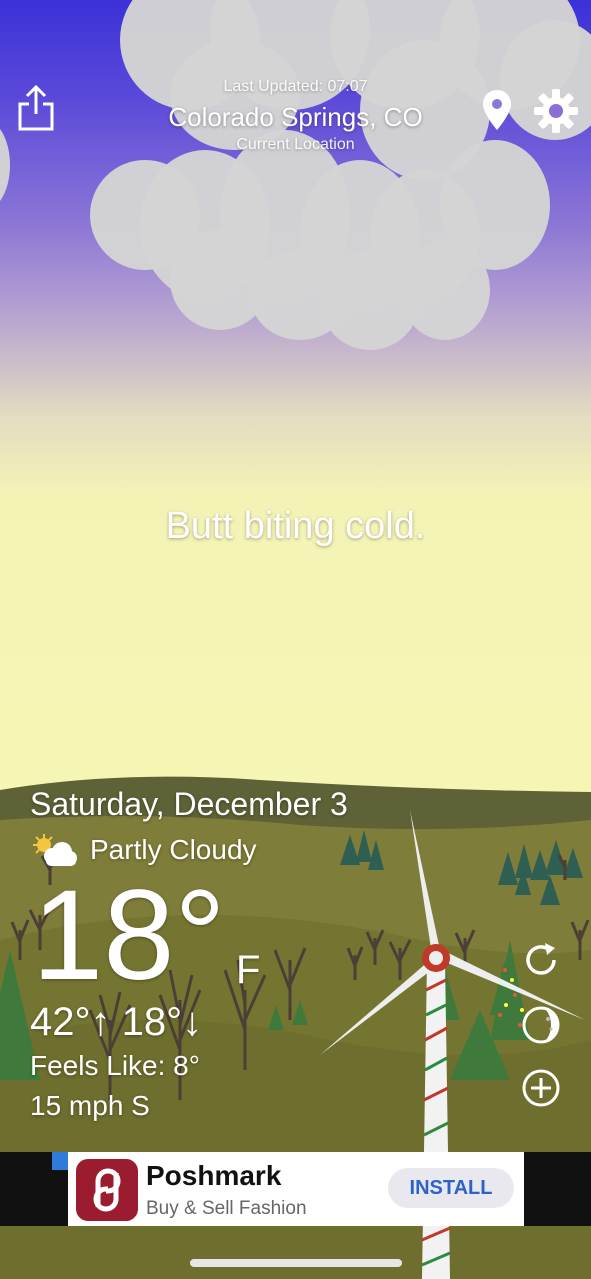 This screenshot has height=1279, width=591. Describe the element at coordinates (451, 1188) in the screenshot. I see `install-button: INSTALL` at that location.